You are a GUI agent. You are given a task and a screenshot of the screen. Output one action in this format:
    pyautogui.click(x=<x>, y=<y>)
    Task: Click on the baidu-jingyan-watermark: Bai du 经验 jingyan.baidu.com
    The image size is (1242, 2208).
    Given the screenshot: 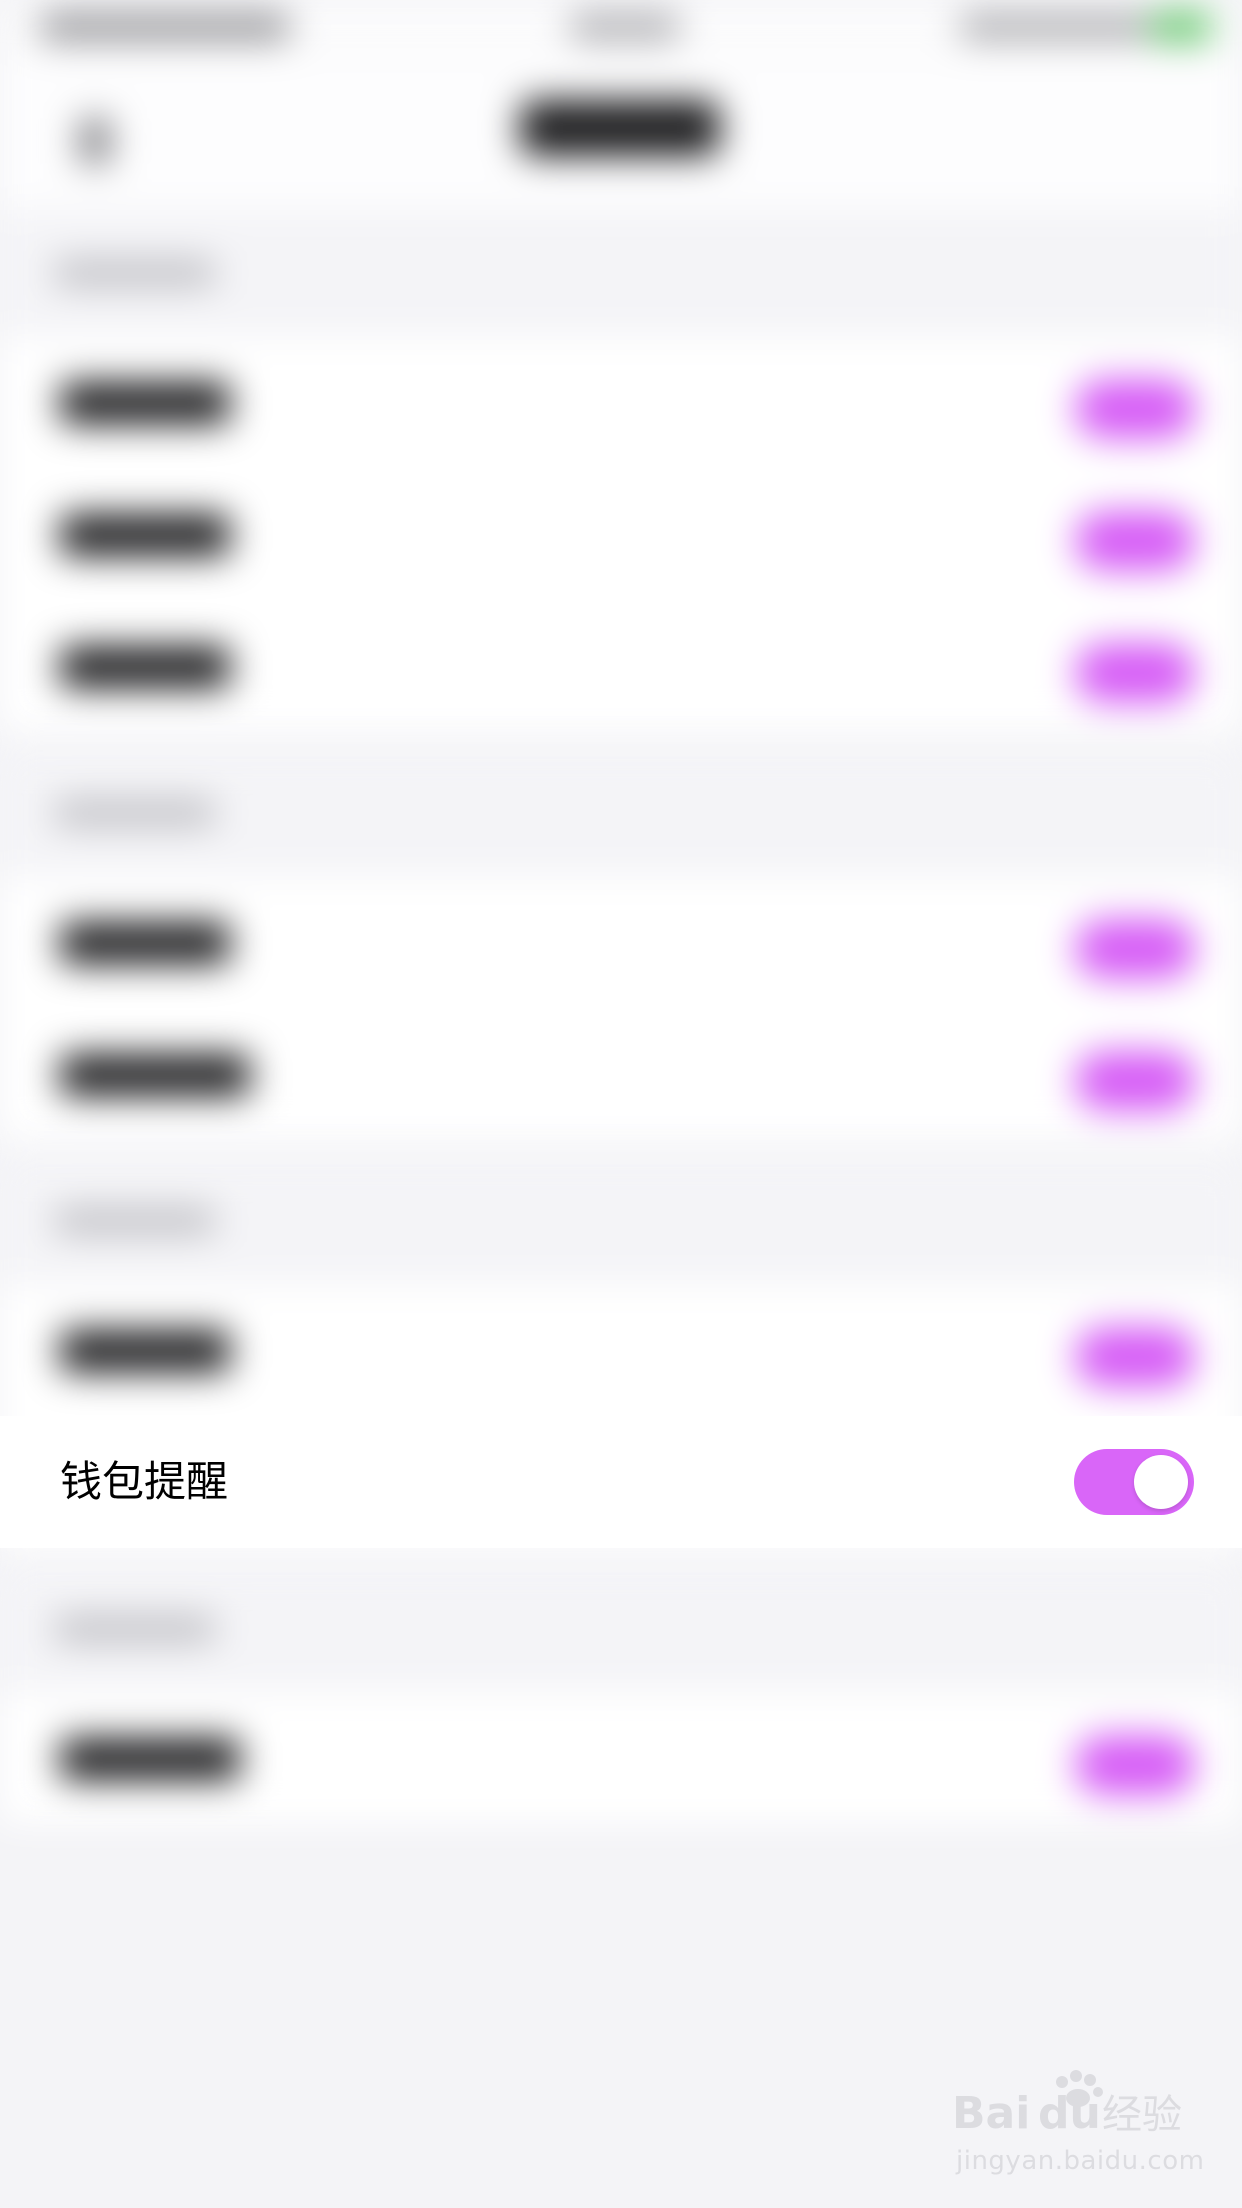 What is the action you would take?
    pyautogui.click(x=1078, y=2128)
    